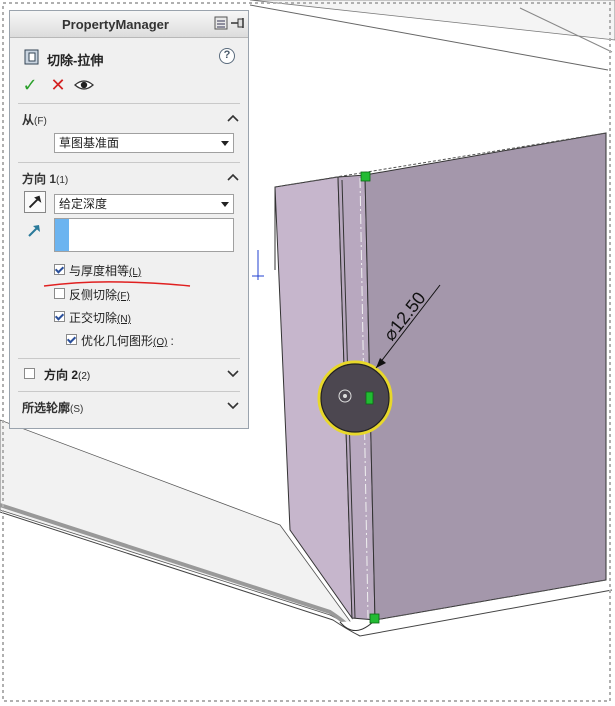  What do you see at coordinates (83, 204) in the screenshot?
I see `end-condition-value: 给定深度` at bounding box center [83, 204].